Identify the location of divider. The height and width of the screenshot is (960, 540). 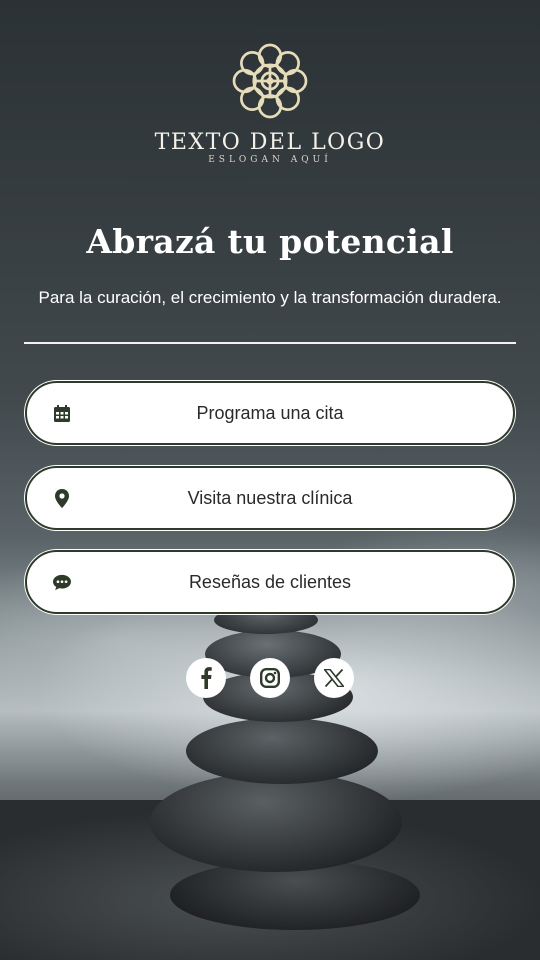
(270, 343).